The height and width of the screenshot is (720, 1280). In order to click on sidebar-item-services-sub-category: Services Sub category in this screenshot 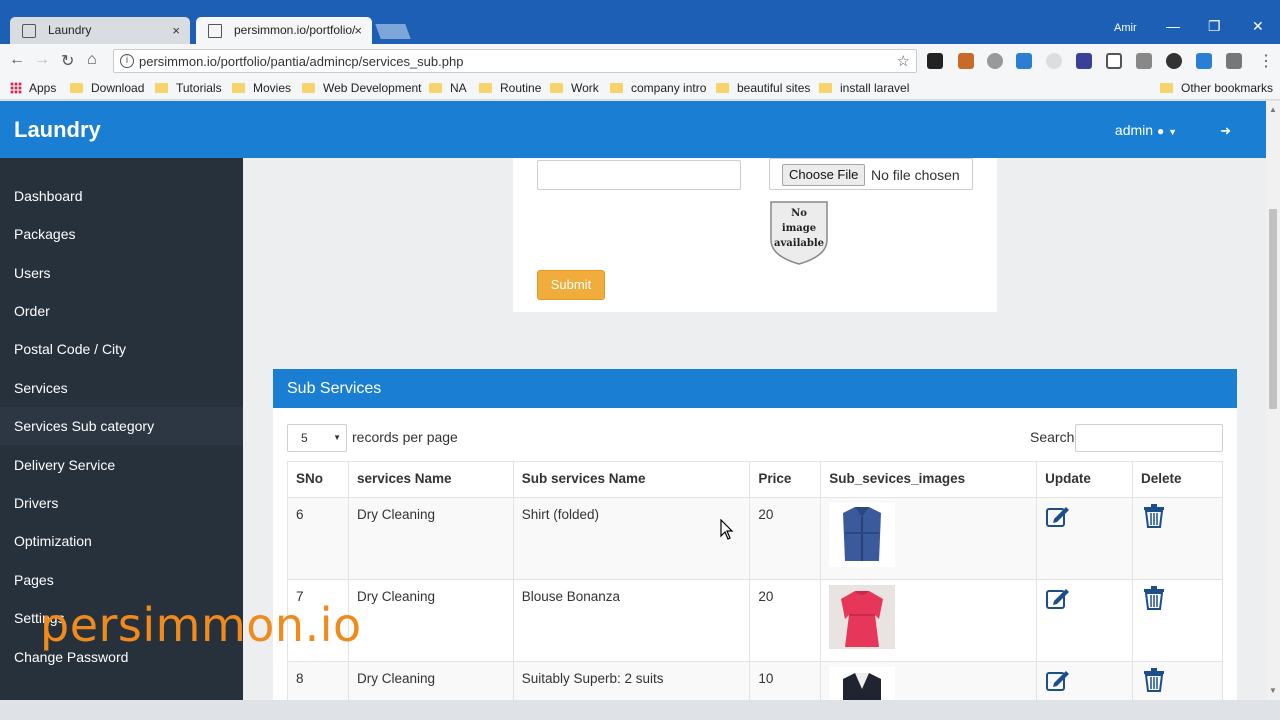, I will do `click(121, 426)`.